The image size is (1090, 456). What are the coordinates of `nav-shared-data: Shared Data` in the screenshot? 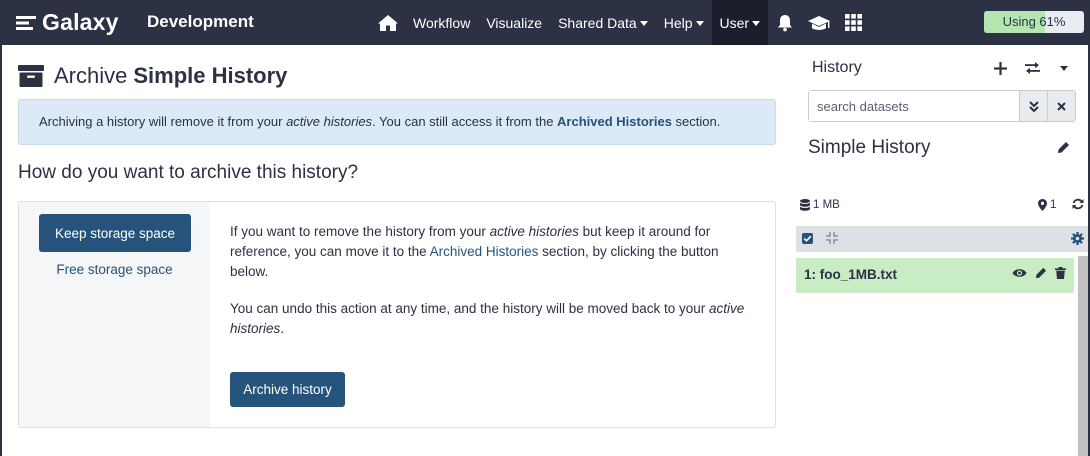 It's located at (603, 22).